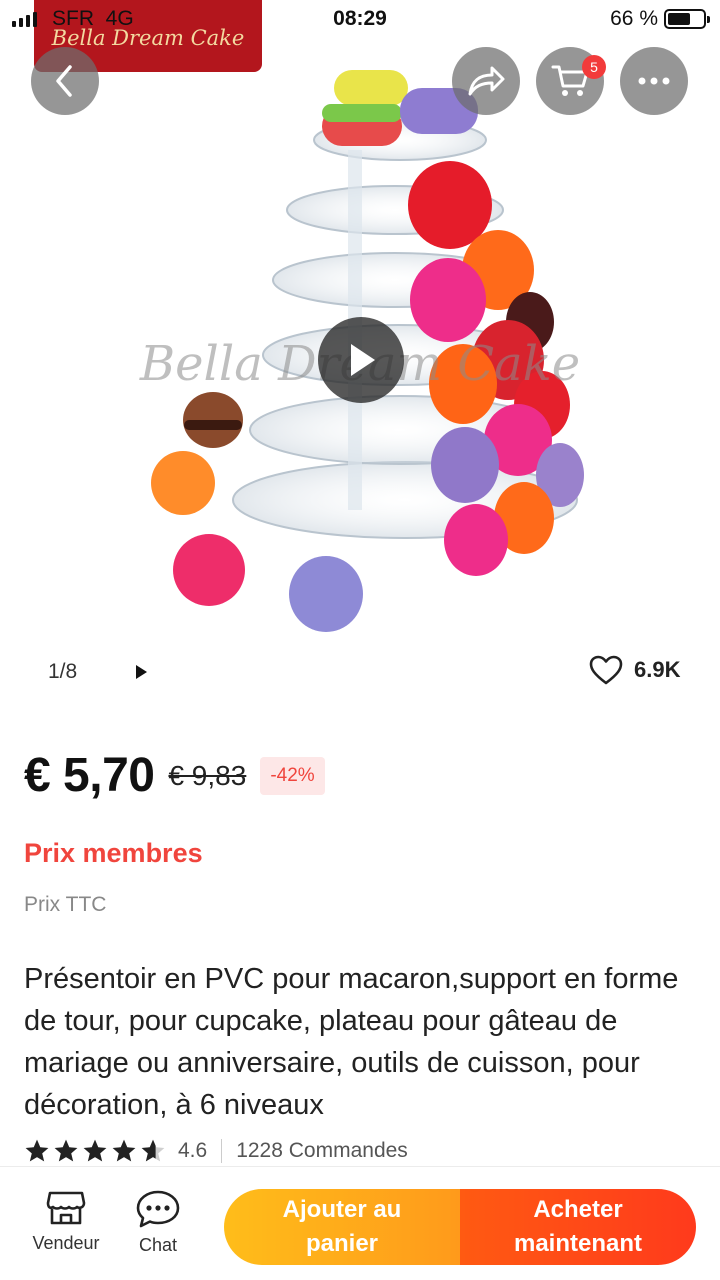 Image resolution: width=720 pixels, height=1280 pixels. I want to click on favorites-count: 6.9K, so click(657, 669).